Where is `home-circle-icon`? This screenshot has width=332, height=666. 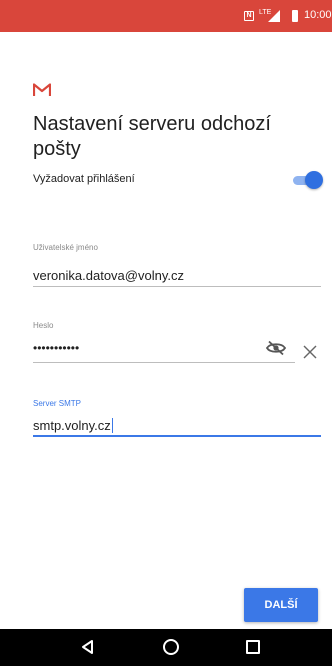
home-circle-icon is located at coordinates (171, 647).